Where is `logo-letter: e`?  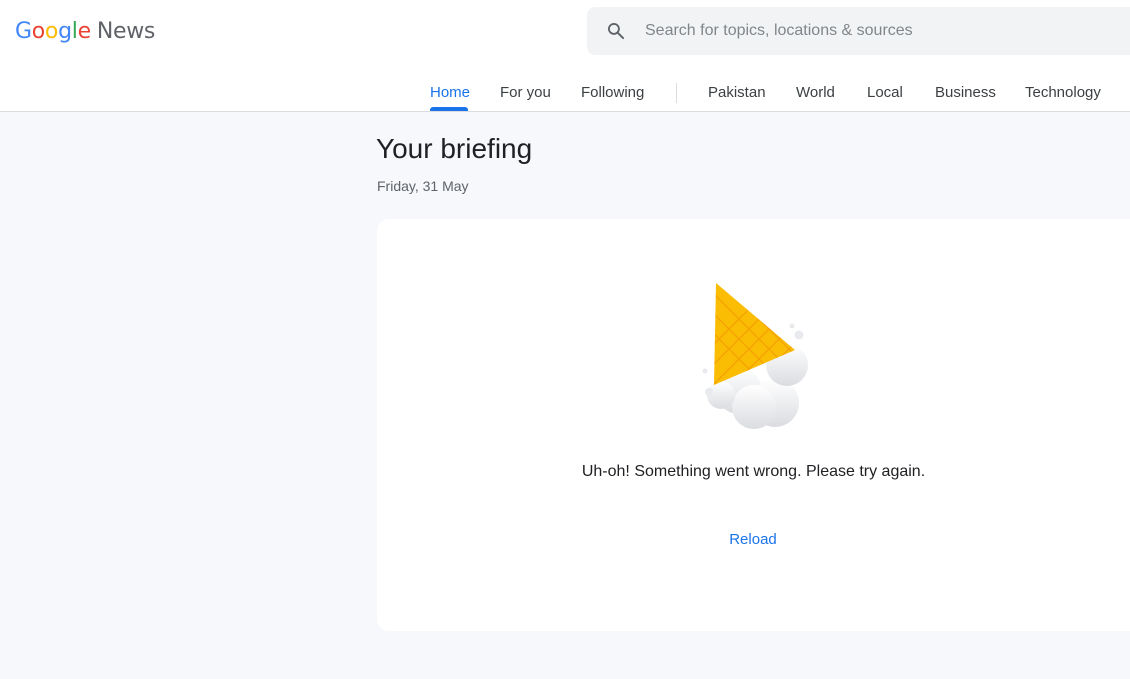 logo-letter: e is located at coordinates (84, 31).